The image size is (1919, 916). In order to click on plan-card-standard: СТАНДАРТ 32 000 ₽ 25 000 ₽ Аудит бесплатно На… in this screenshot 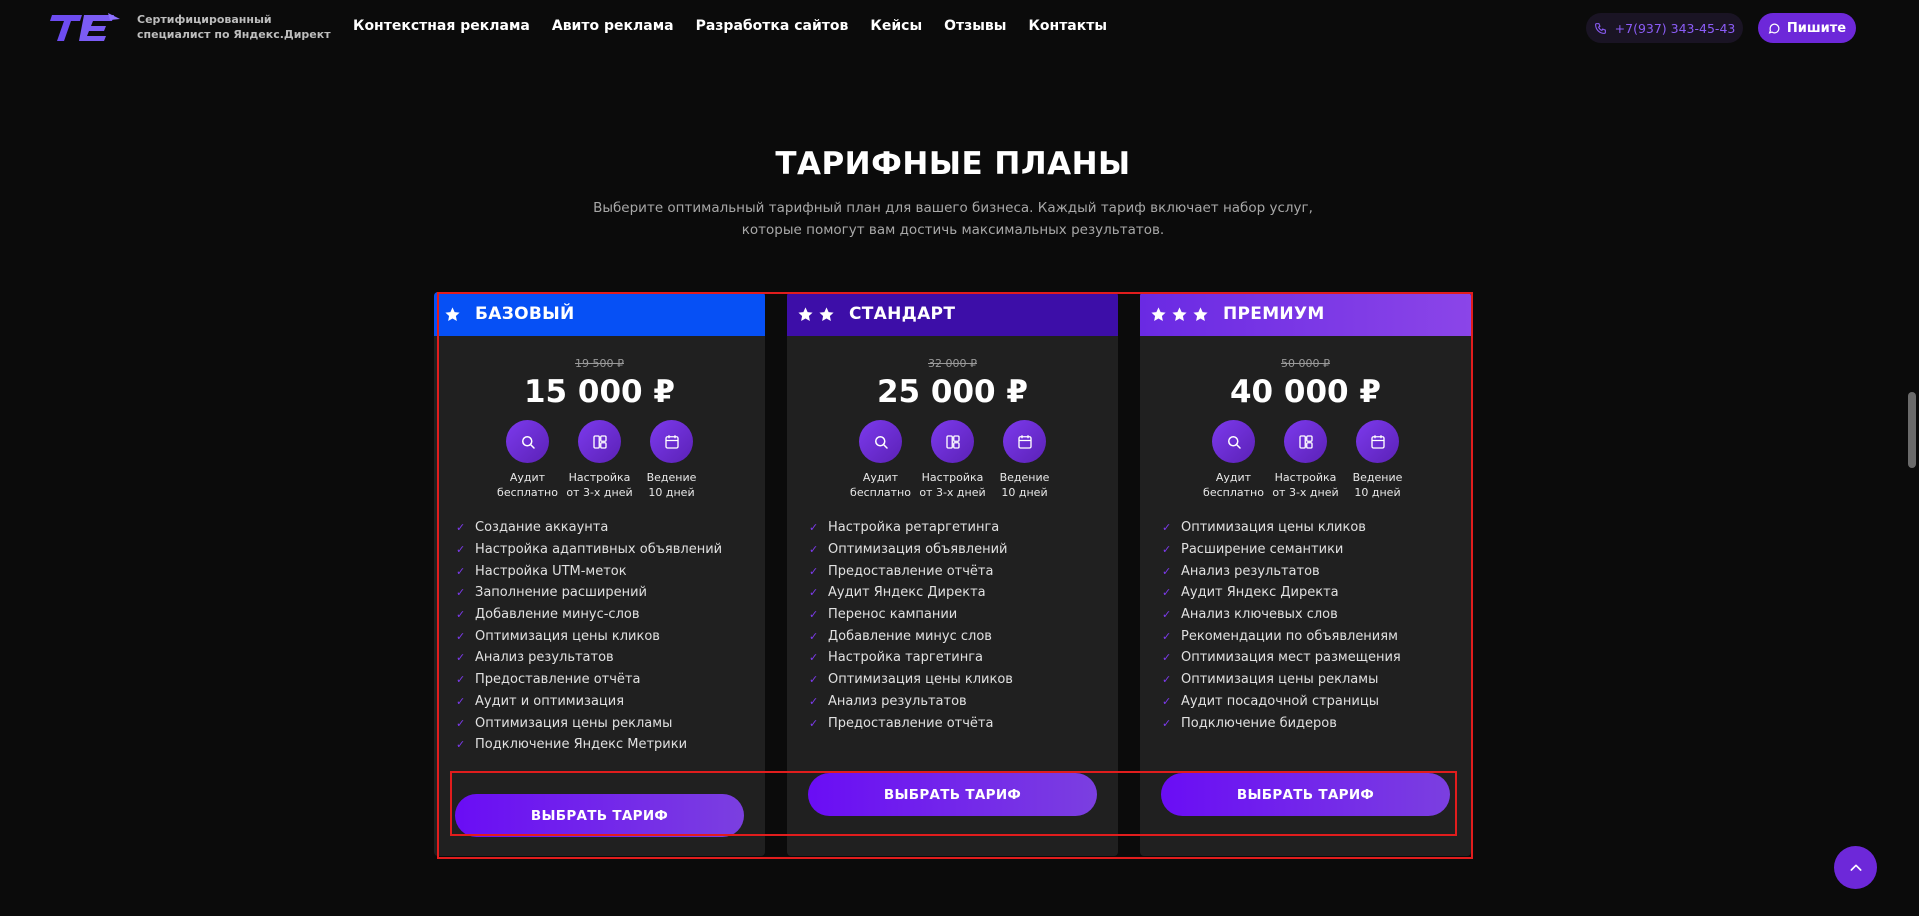, I will do `click(952, 574)`.